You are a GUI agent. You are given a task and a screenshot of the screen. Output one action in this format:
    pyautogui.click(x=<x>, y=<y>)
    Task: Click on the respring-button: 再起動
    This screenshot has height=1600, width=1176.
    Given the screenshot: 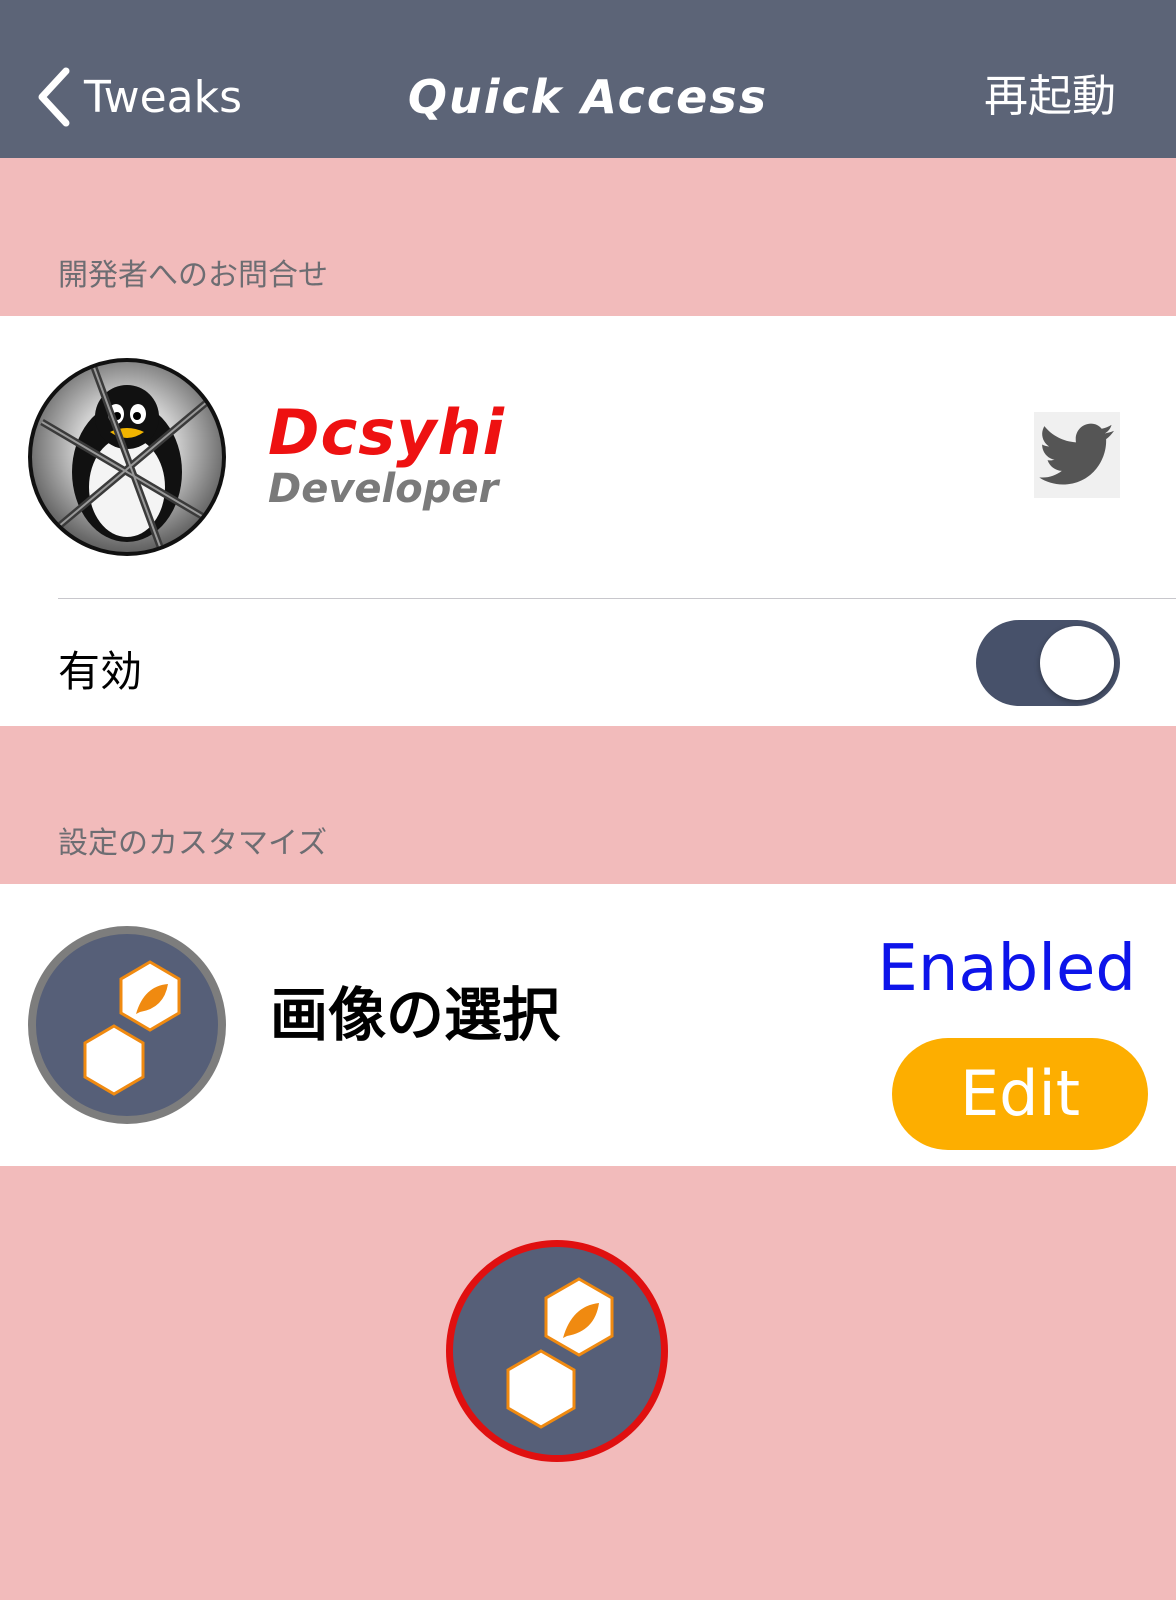 What is the action you would take?
    pyautogui.click(x=1050, y=97)
    